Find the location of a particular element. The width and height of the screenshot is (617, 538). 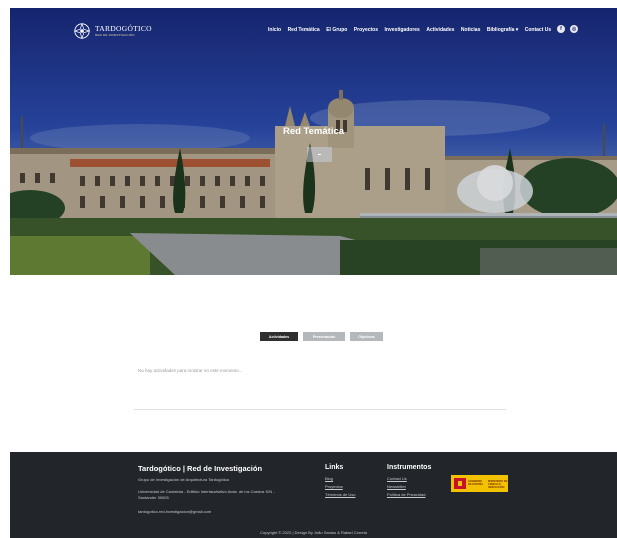

footer-link-privacidad: Política de Privacidad is located at coordinates (409, 495).